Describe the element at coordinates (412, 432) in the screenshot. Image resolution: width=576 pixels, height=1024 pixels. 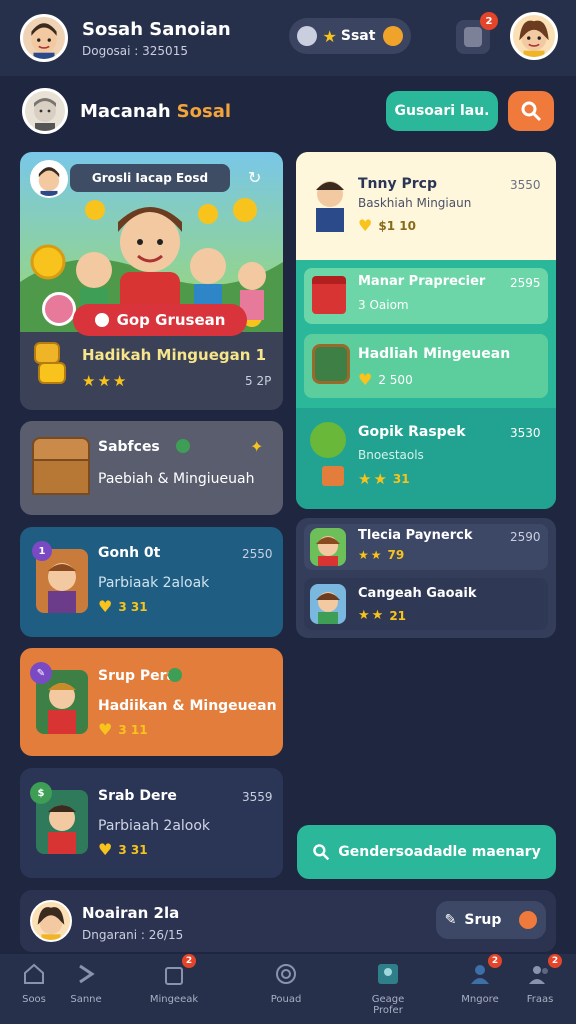
I see `right-item-3-title: Gopik Raspek` at that location.